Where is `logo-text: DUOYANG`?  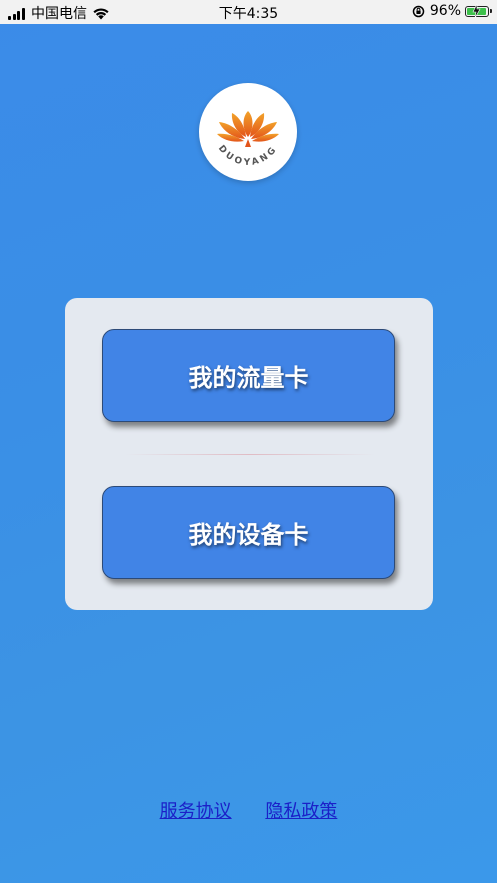 logo-text: DUOYANG is located at coordinates (246, 156).